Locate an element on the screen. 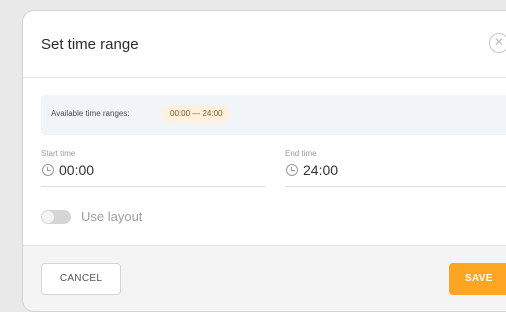 This screenshot has width=506, height=312. close-icon: ✕ is located at coordinates (497, 43).